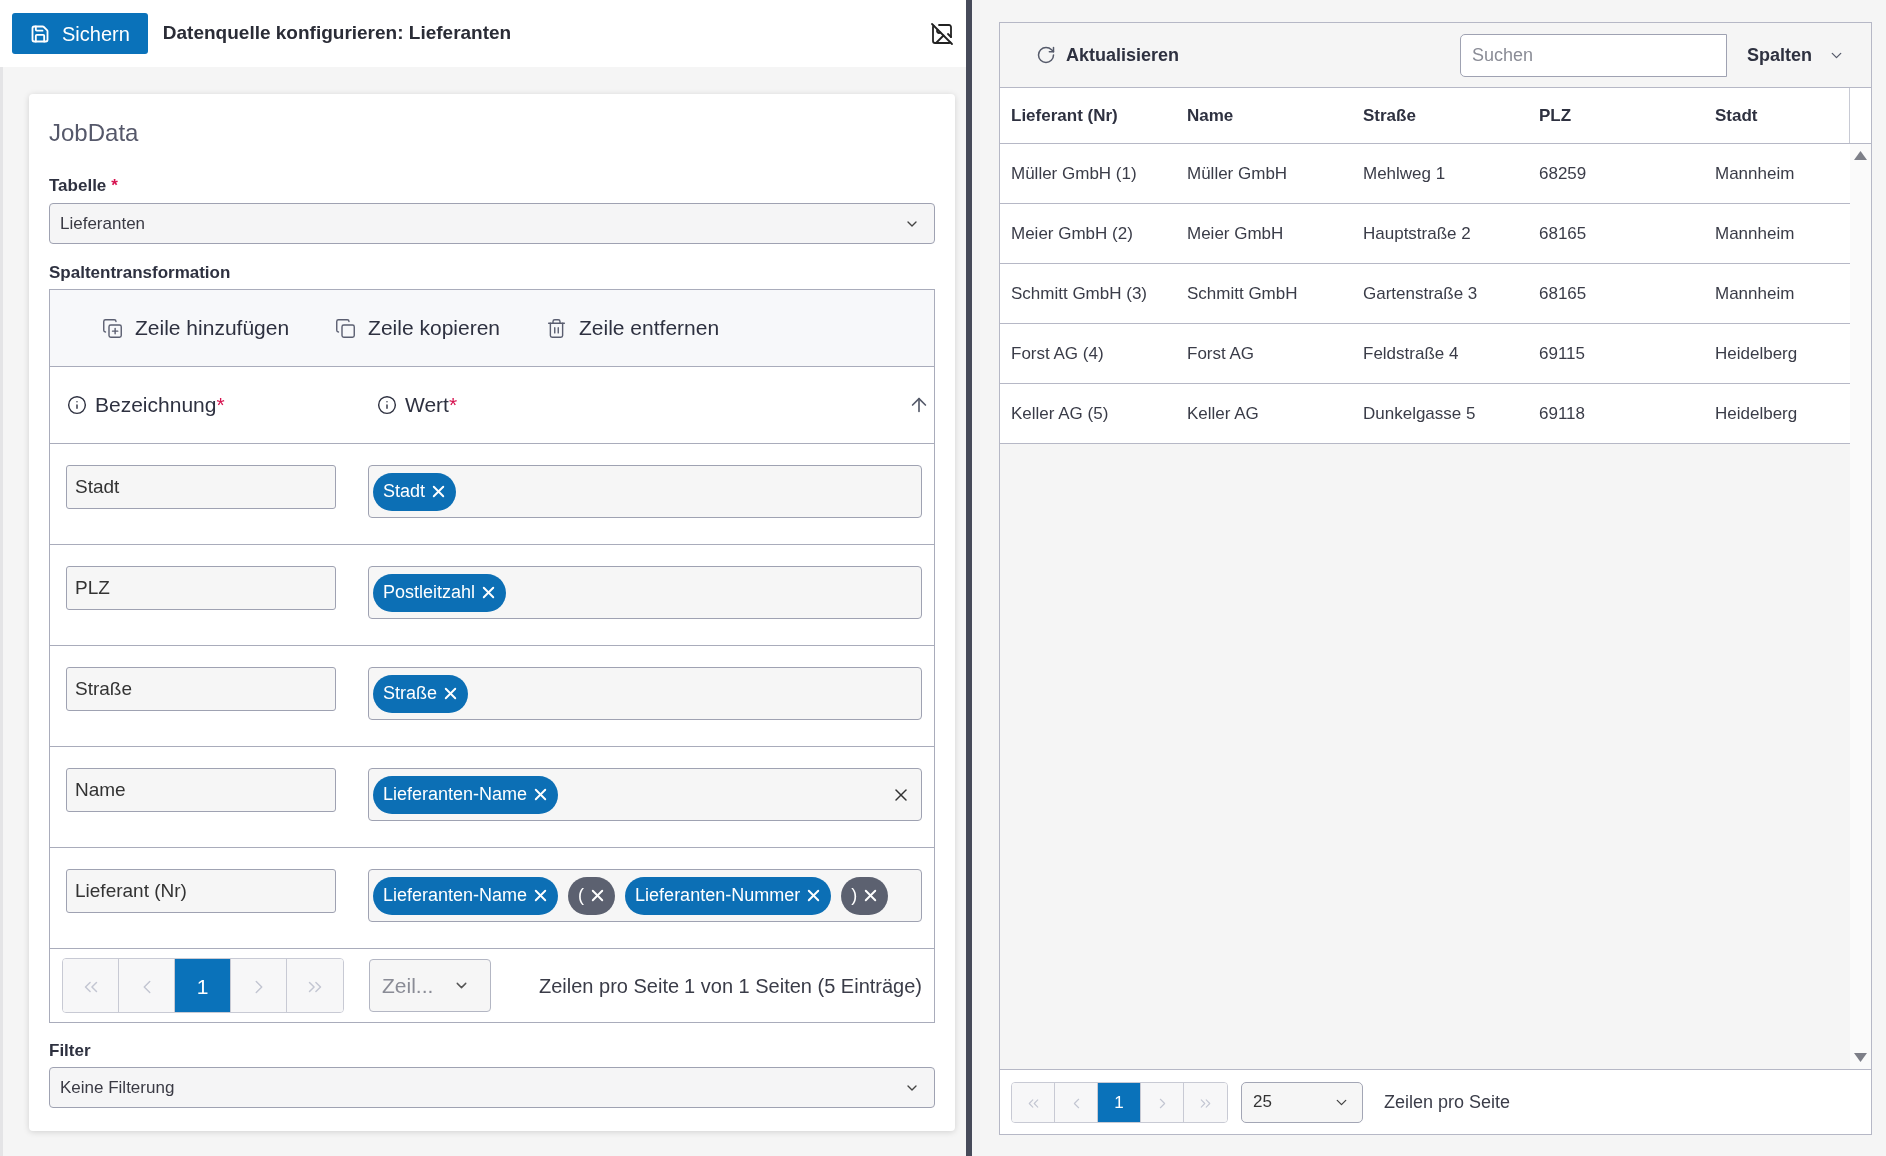 This screenshot has width=1886, height=1156. I want to click on value-tag-field: Straße, so click(645, 693).